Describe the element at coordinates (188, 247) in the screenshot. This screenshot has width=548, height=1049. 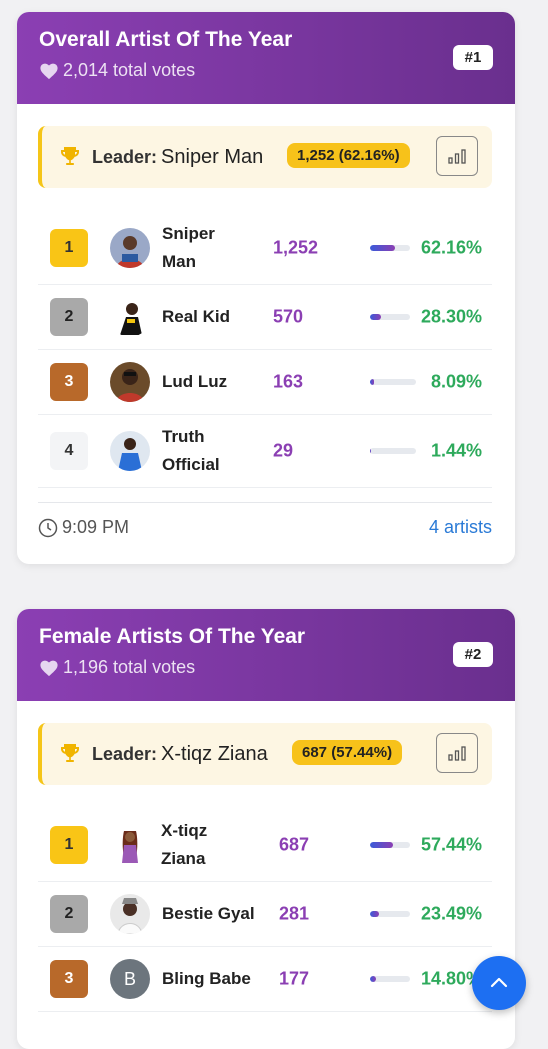
I see `artist-name: Sniper Man` at that location.